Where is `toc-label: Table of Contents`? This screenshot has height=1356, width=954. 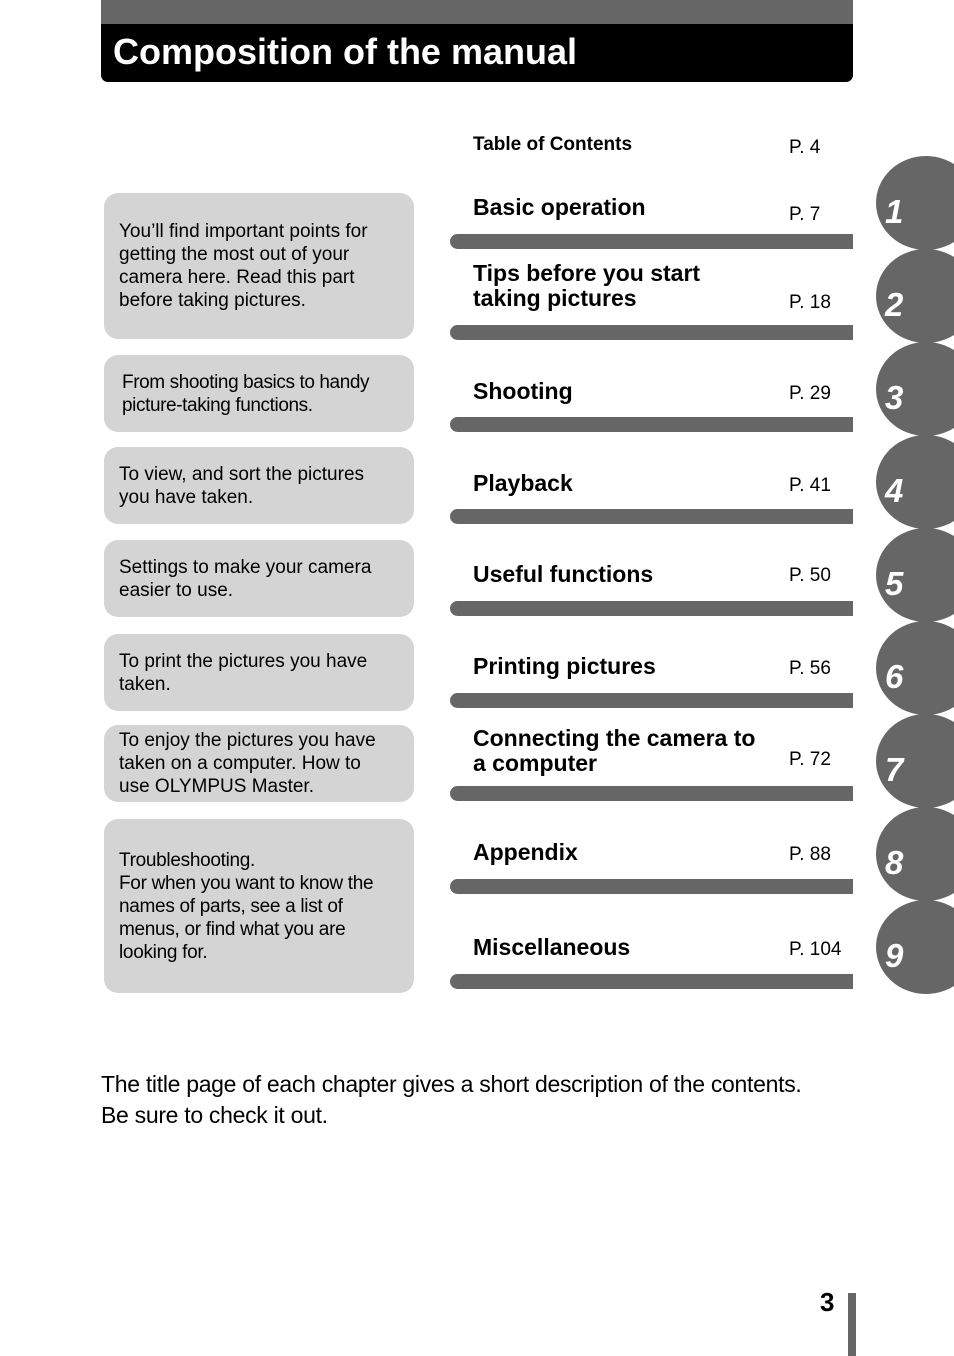 toc-label: Table of Contents is located at coordinates (553, 144).